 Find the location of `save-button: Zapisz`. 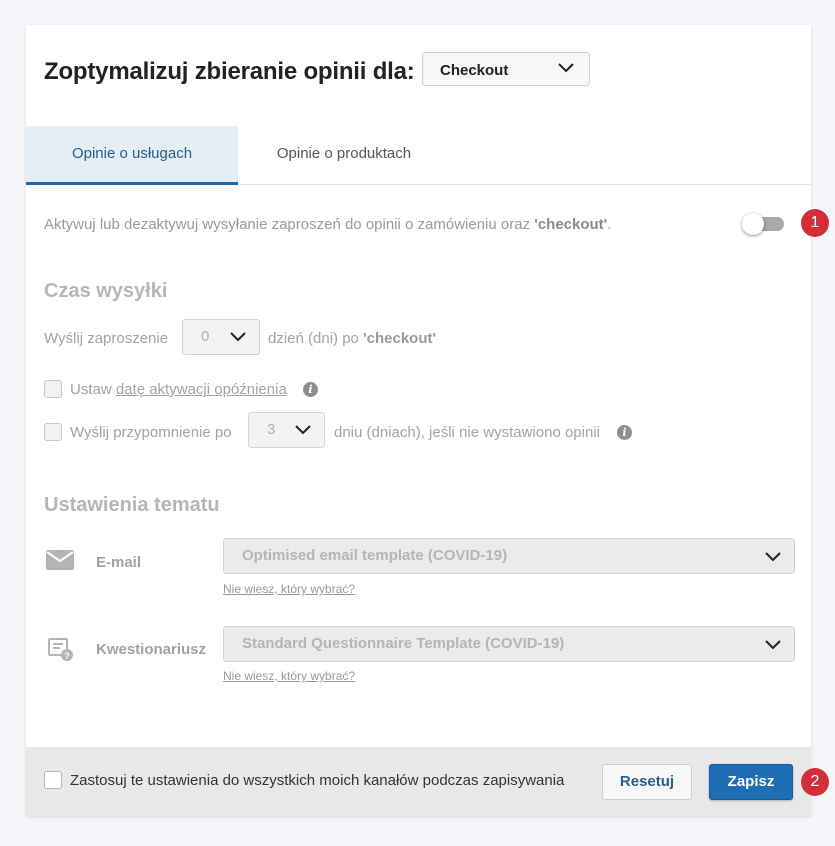

save-button: Zapisz is located at coordinates (751, 782).